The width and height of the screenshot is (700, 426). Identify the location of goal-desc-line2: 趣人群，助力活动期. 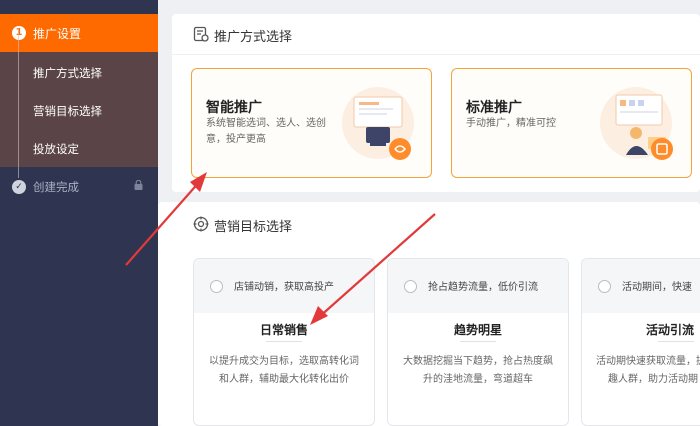
(653, 379).